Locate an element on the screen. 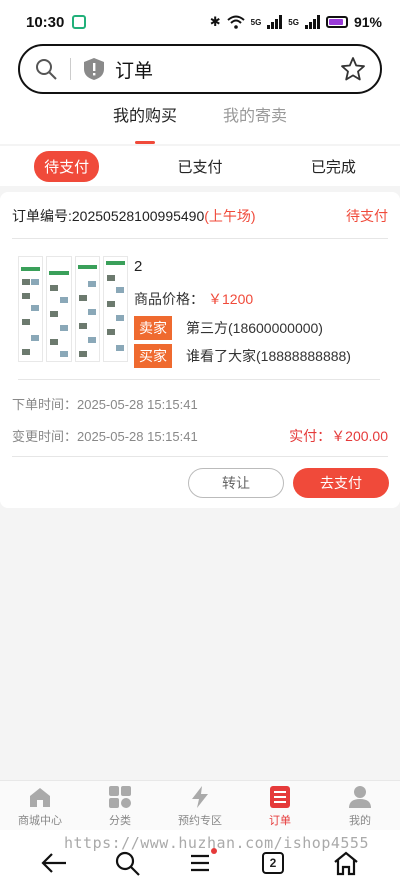 The image size is (400, 893). buyer-name: 谁看了大家(18888888888) is located at coordinates (268, 356).